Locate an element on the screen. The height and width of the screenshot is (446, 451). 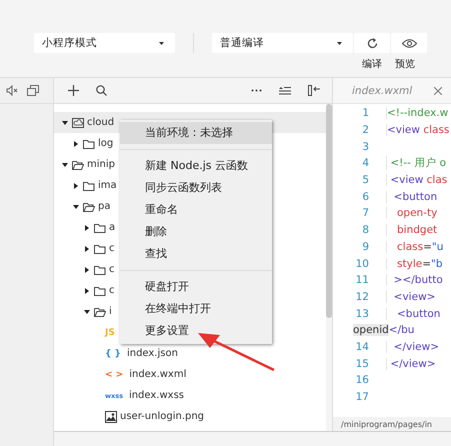
line-number: 10 is located at coordinates (361, 264).